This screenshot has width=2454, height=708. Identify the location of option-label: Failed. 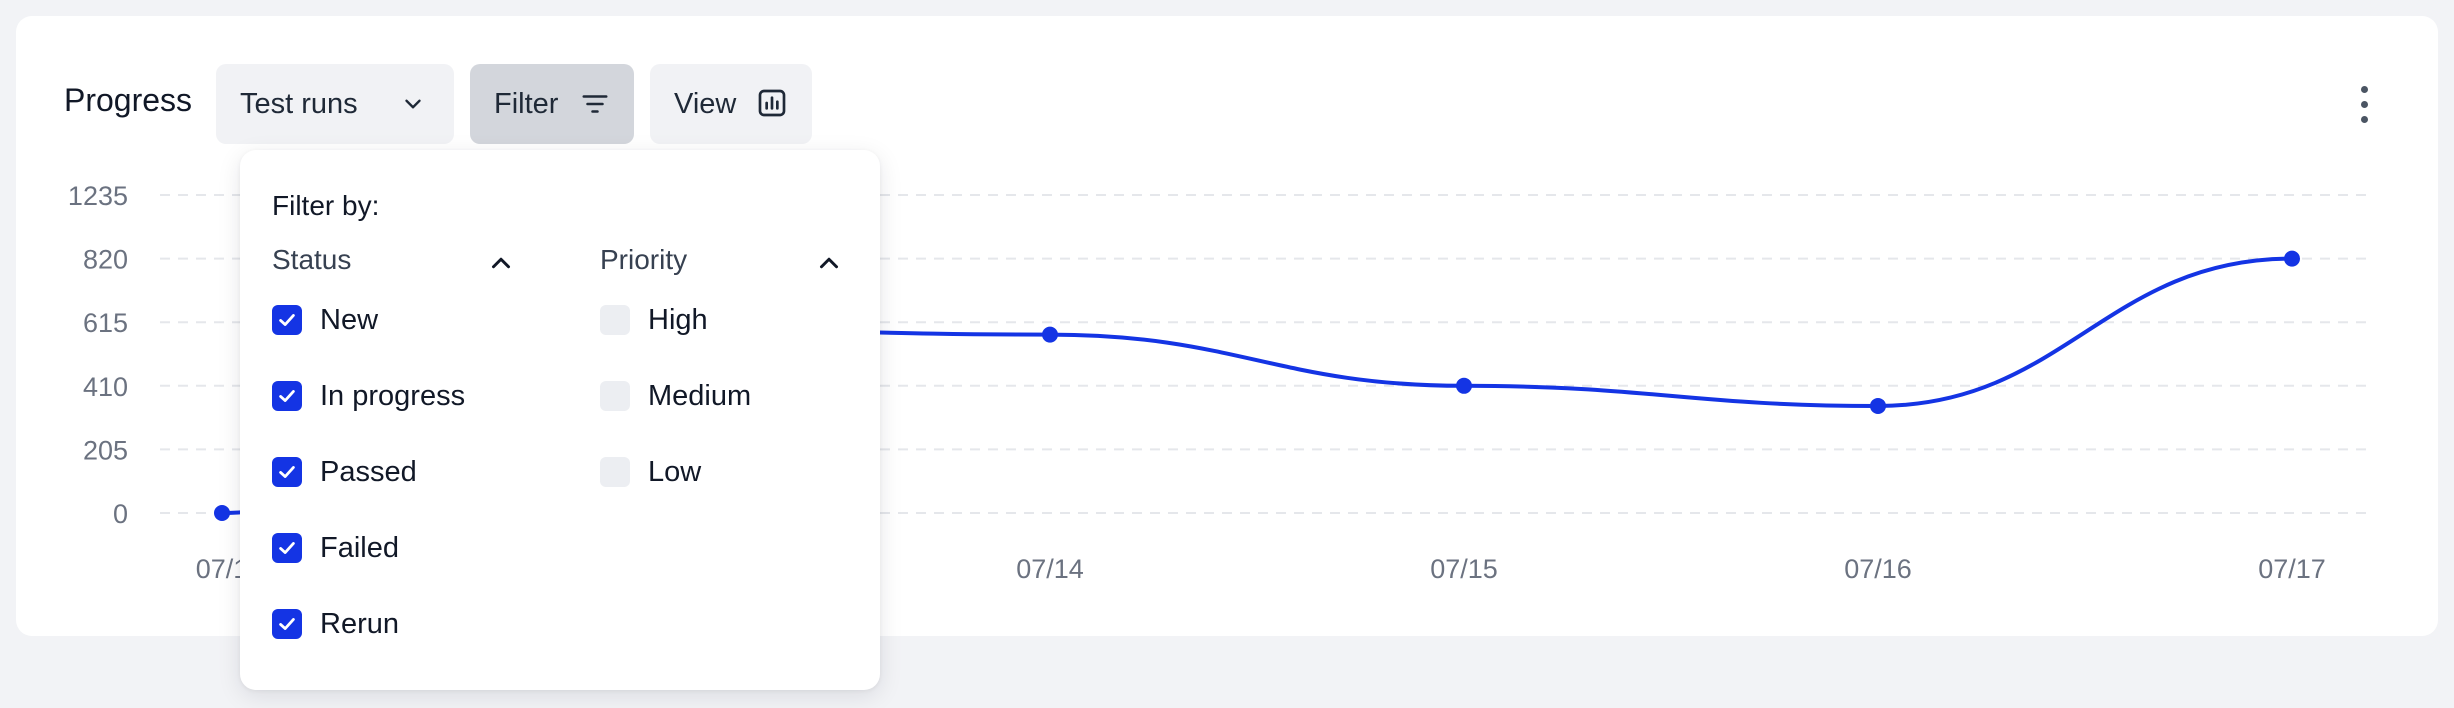
(359, 547).